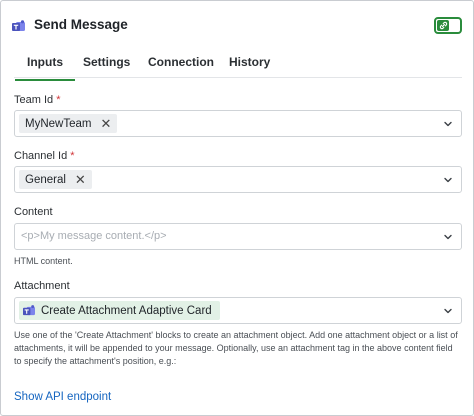 The image size is (474, 416). Describe the element at coordinates (62, 397) in the screenshot. I see `show-api-endpoint-link: Show API endpoint` at that location.